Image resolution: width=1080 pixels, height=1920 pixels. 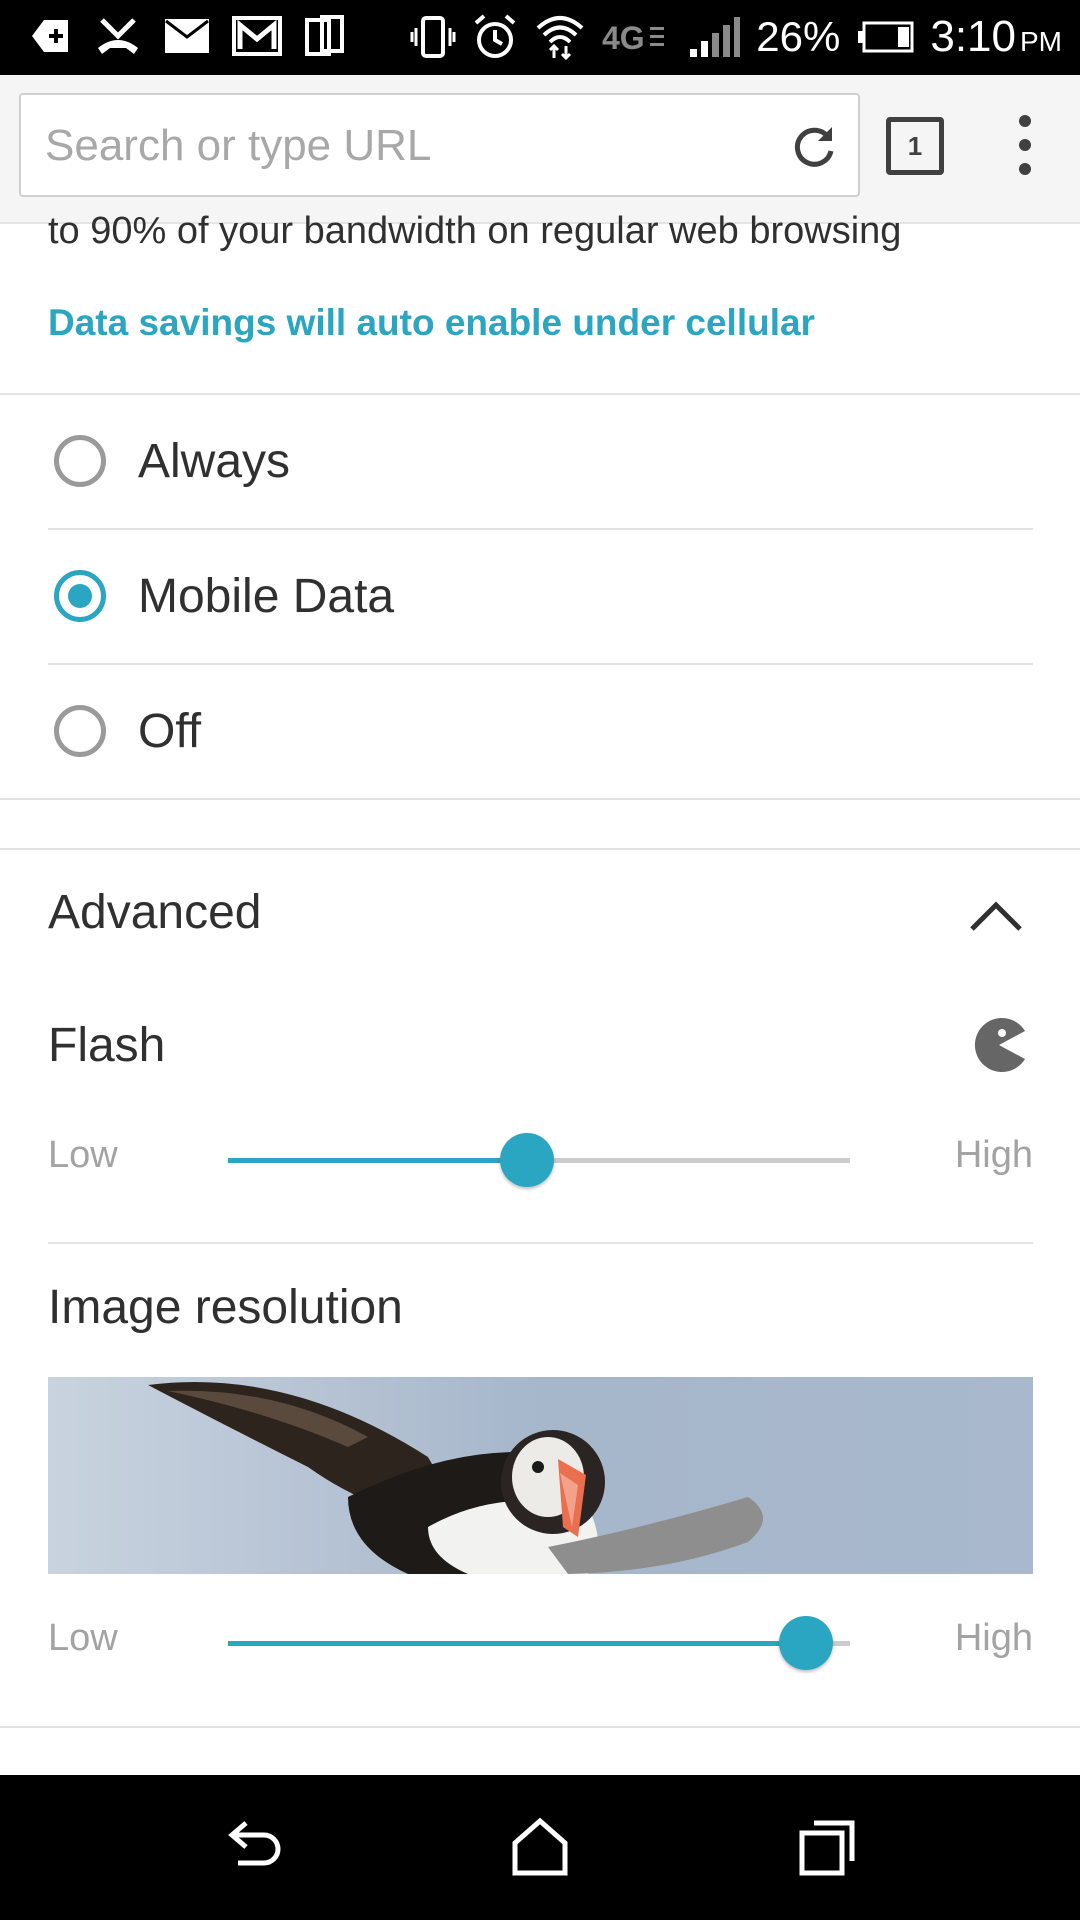 I want to click on reload-icon, so click(x=814, y=147).